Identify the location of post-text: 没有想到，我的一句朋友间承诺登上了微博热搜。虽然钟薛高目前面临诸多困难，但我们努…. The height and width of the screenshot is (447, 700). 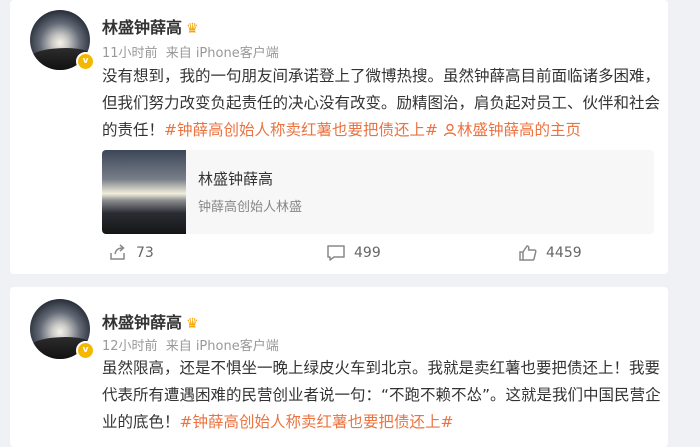
(382, 103).